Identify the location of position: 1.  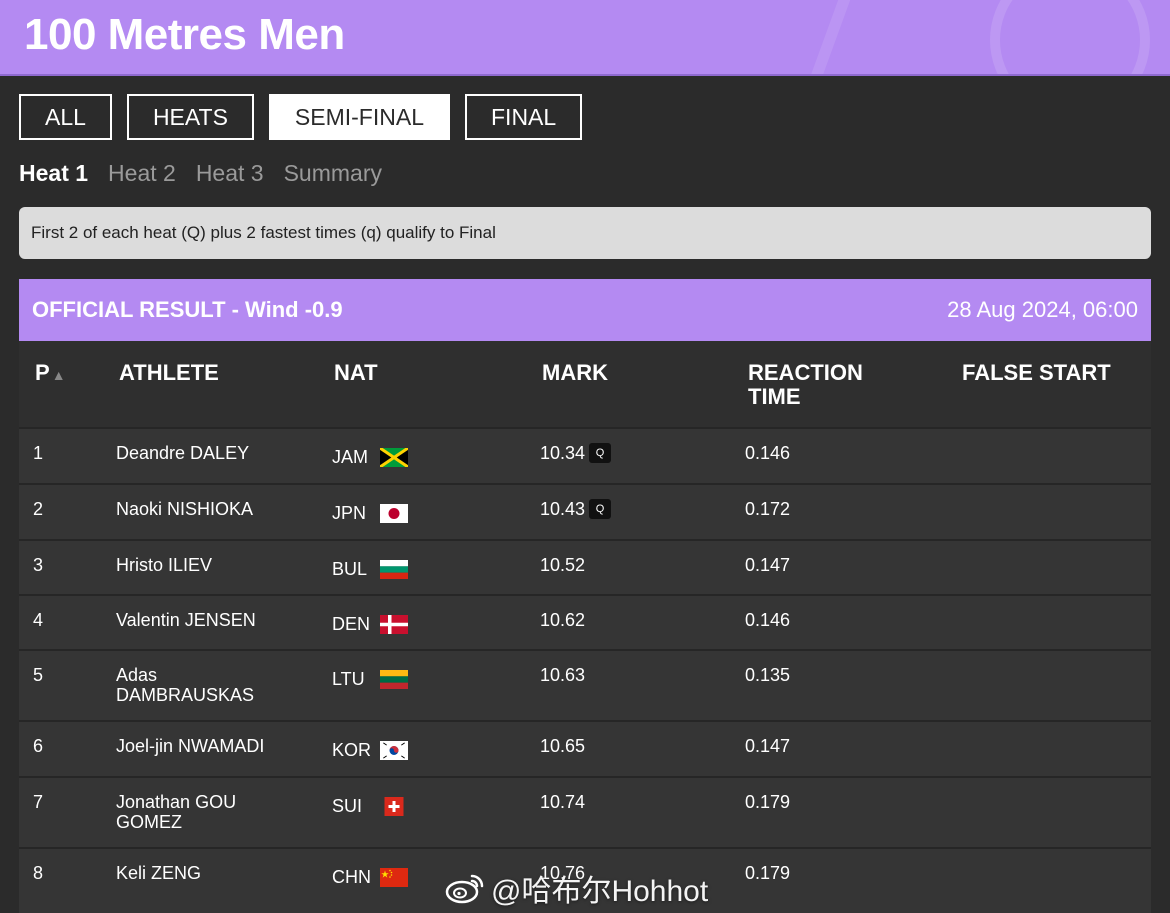
(38, 453).